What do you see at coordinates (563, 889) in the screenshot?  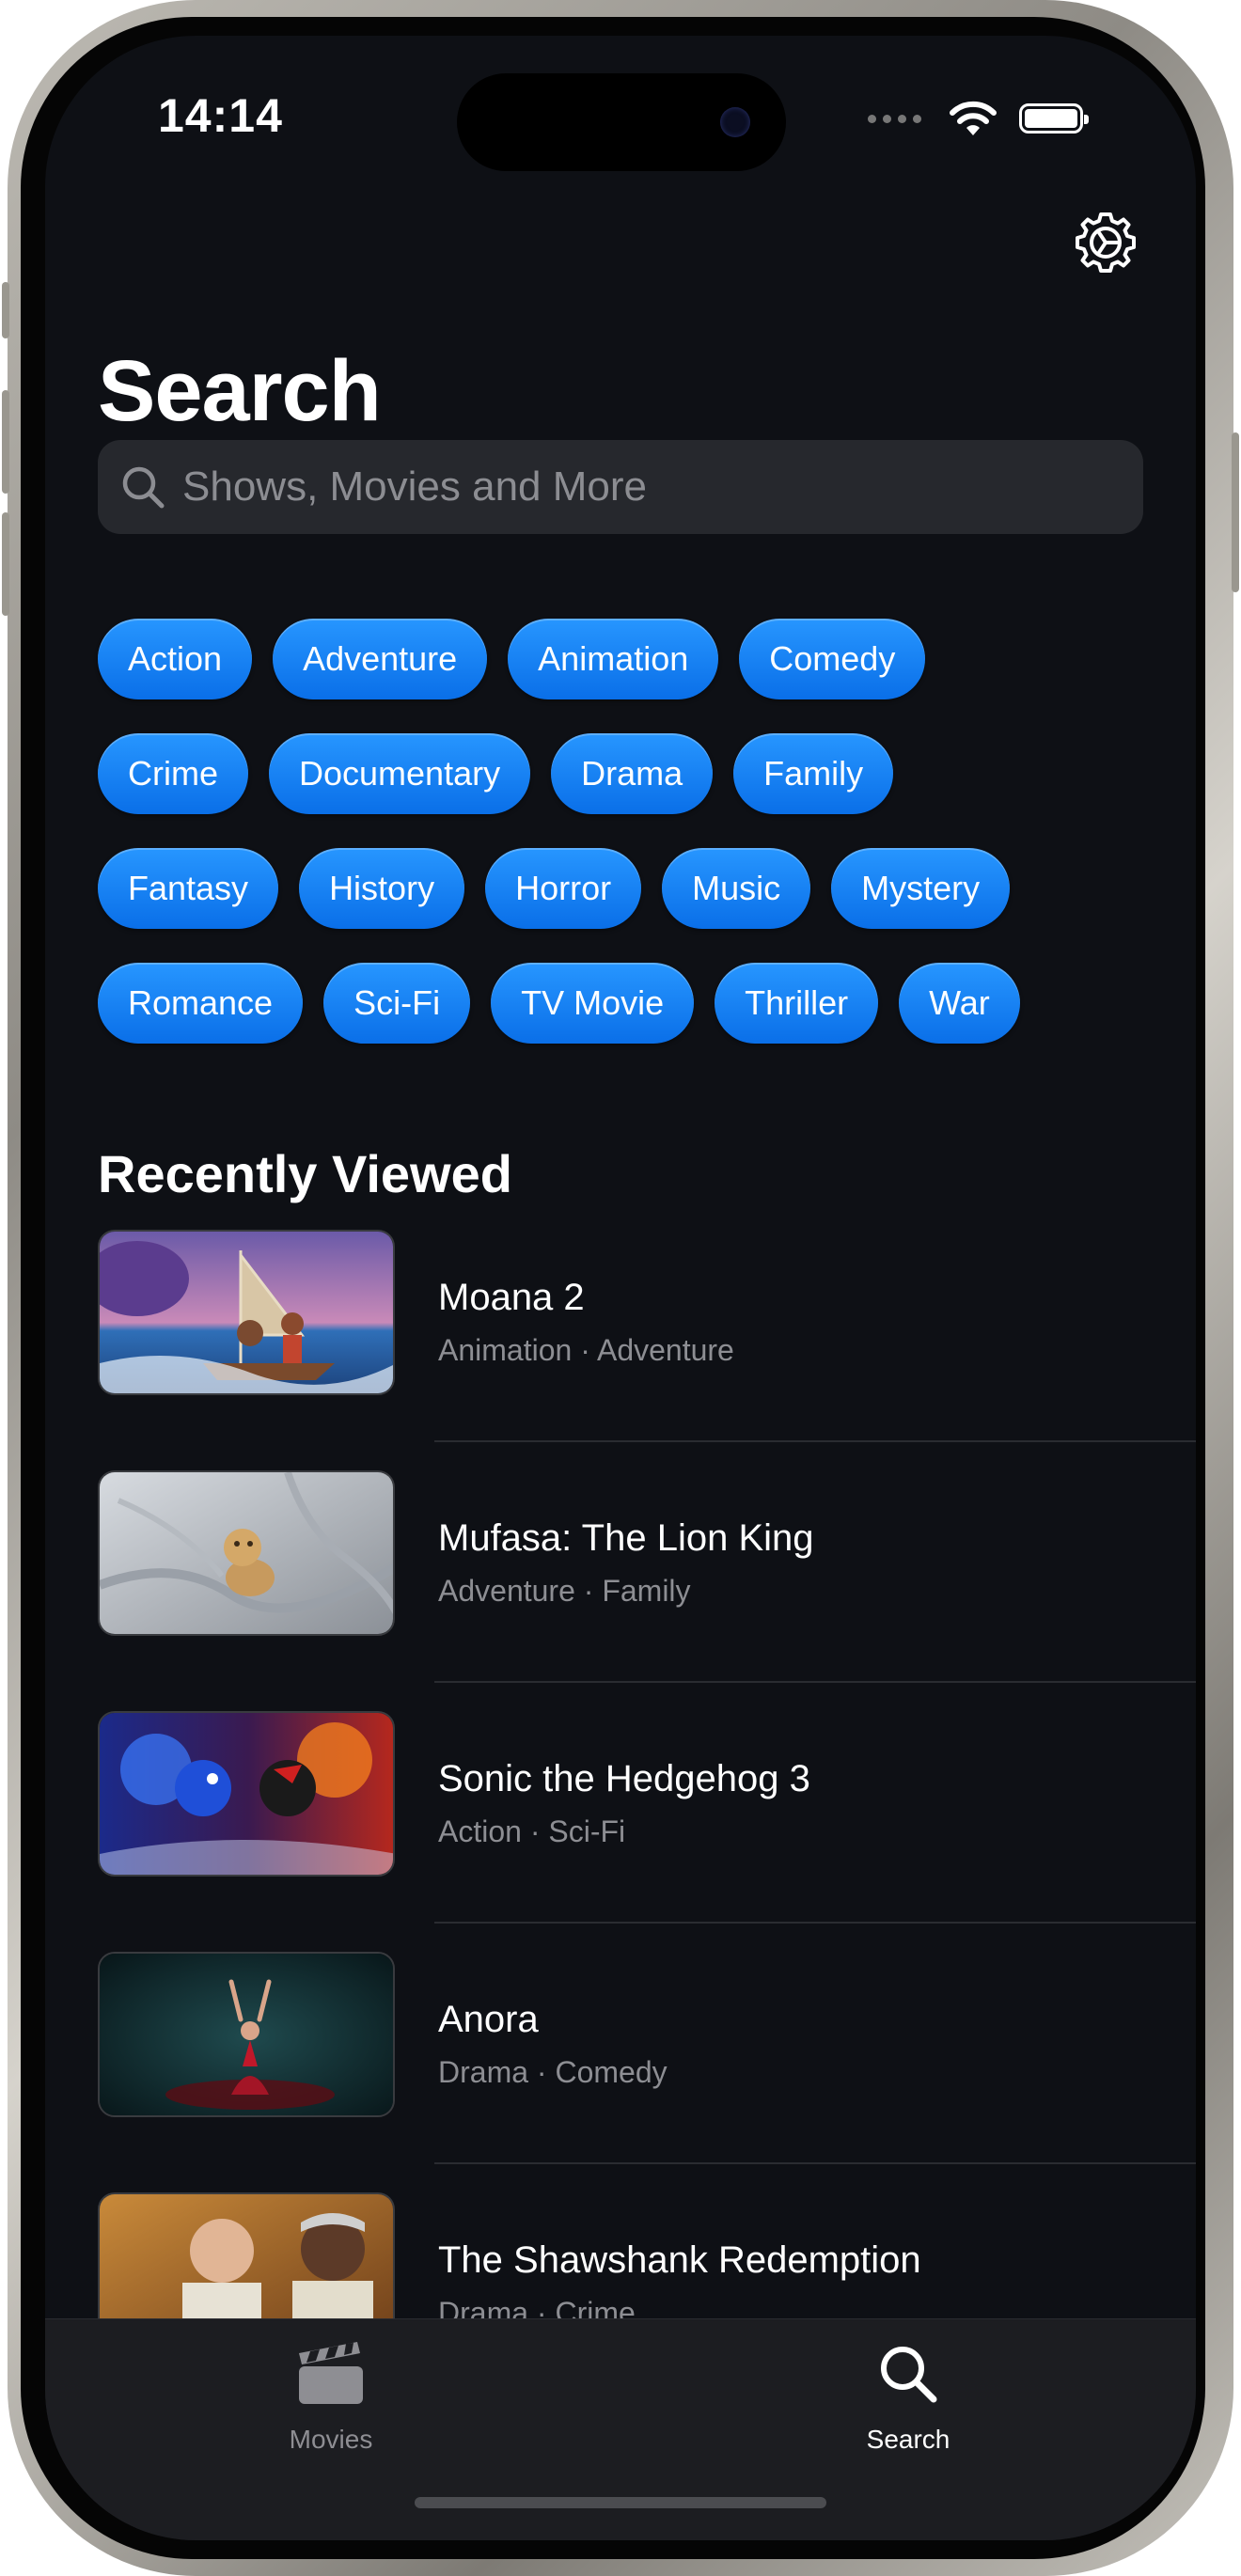 I see `genre-chip-horror: Horror` at bounding box center [563, 889].